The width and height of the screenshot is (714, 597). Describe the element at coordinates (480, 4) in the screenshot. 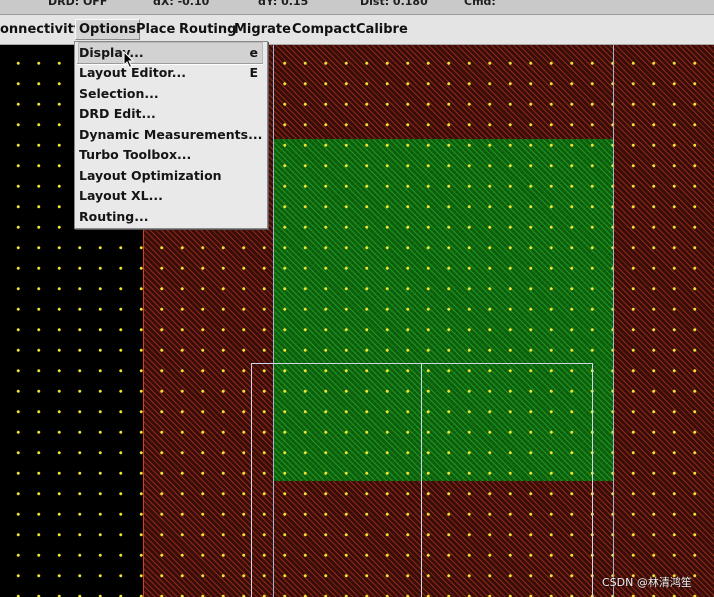

I see `status-cmd: Cmd:` at that location.